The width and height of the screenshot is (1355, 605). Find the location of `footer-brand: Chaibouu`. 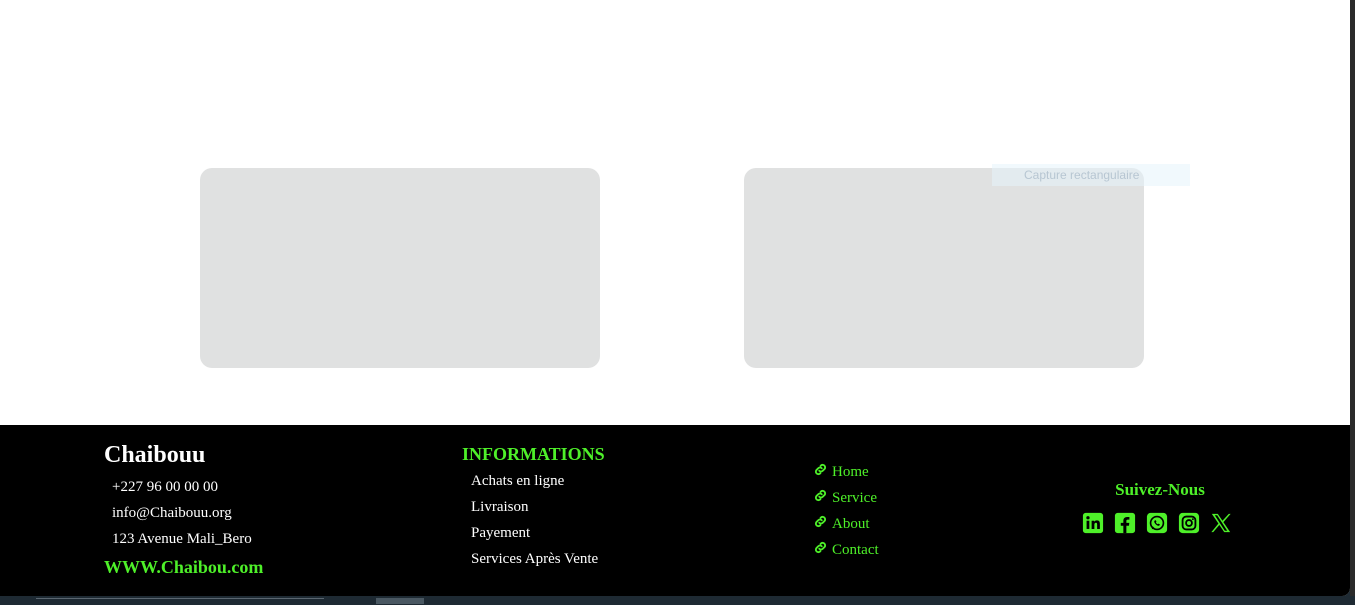

footer-brand: Chaibouu is located at coordinates (155, 455).